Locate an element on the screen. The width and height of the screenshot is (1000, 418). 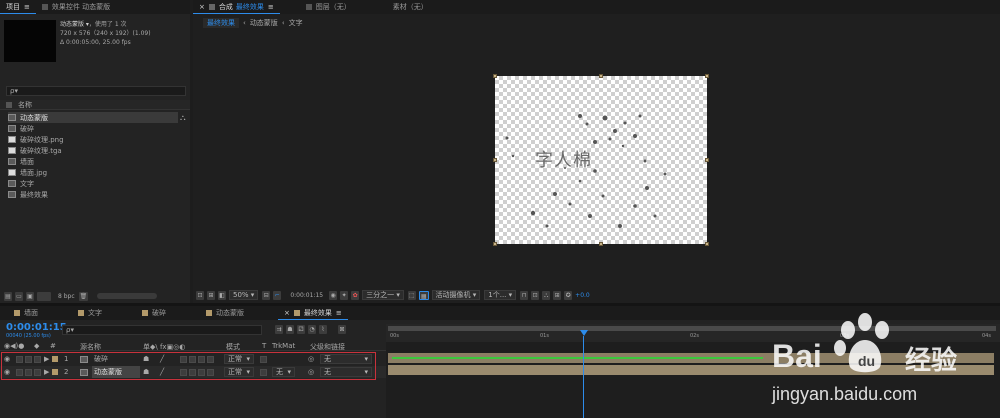
show-snapshot-icon: ✦ is located at coordinates (344, 295).